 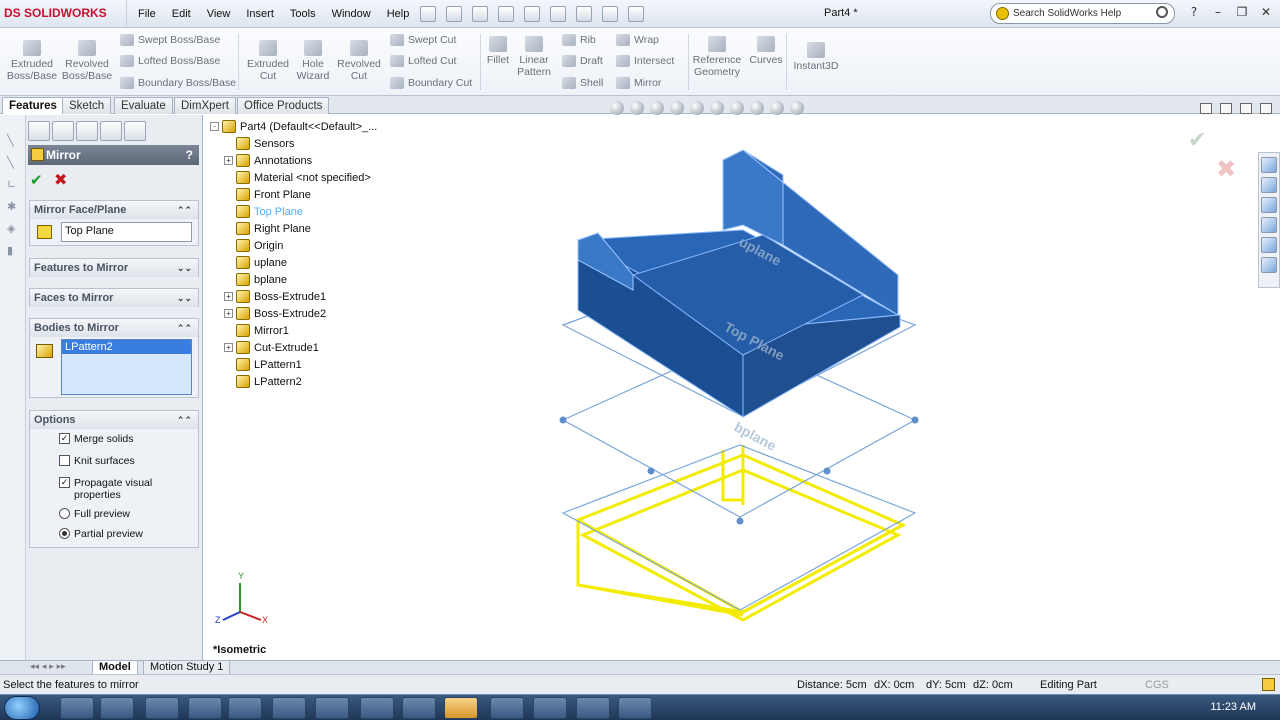 I want to click on zoom-to-area-icon, so click(x=637, y=108).